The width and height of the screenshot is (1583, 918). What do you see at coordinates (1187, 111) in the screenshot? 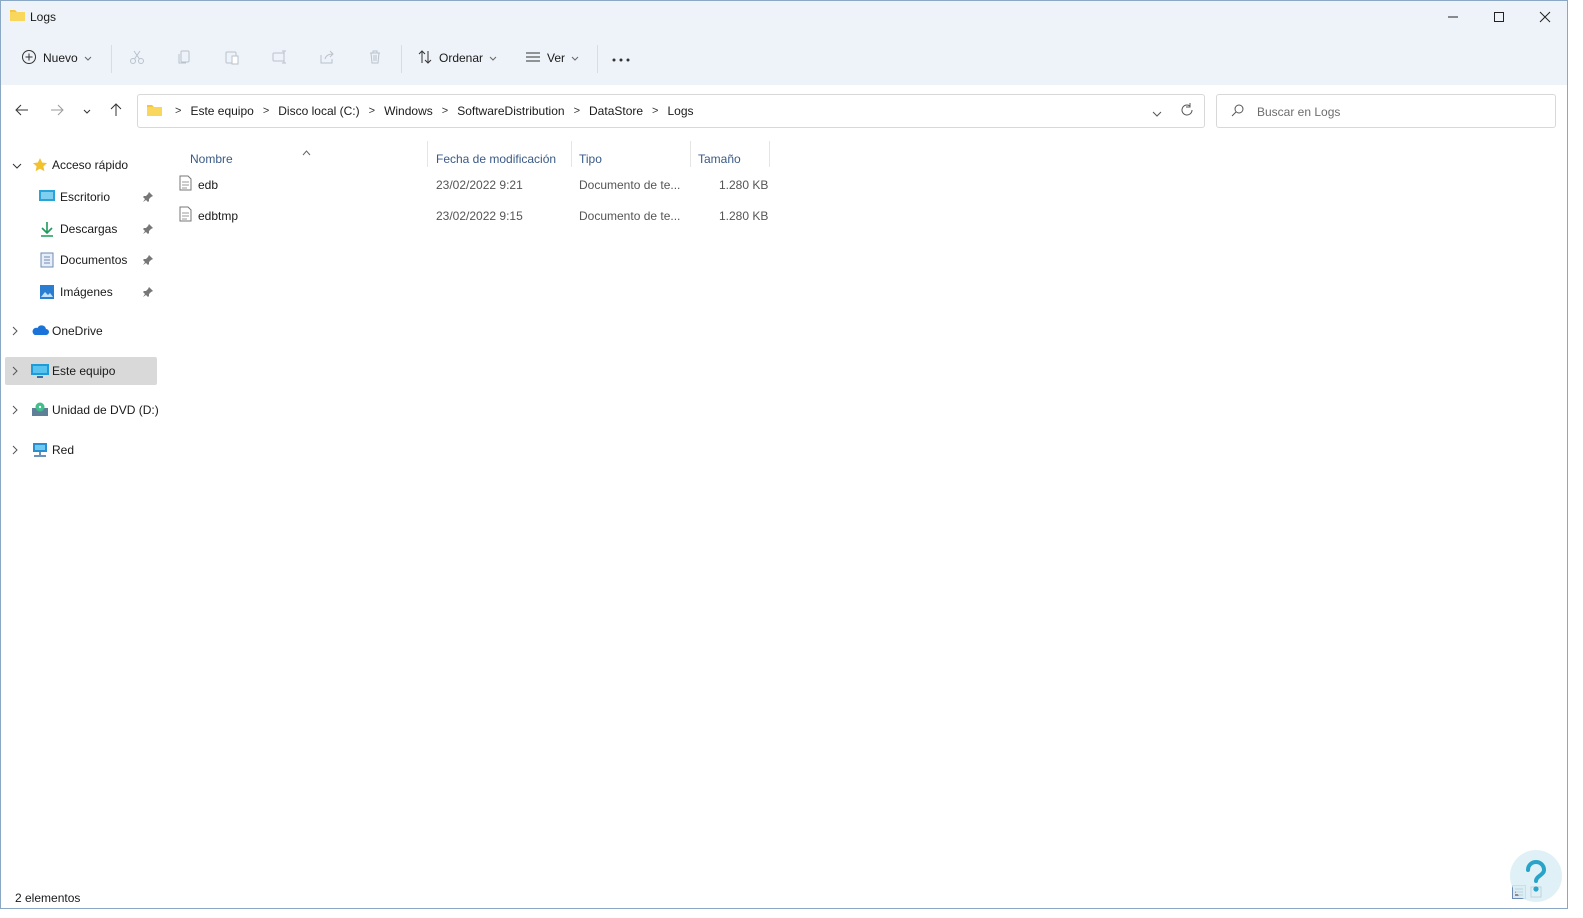
I see `refresh-icon` at bounding box center [1187, 111].